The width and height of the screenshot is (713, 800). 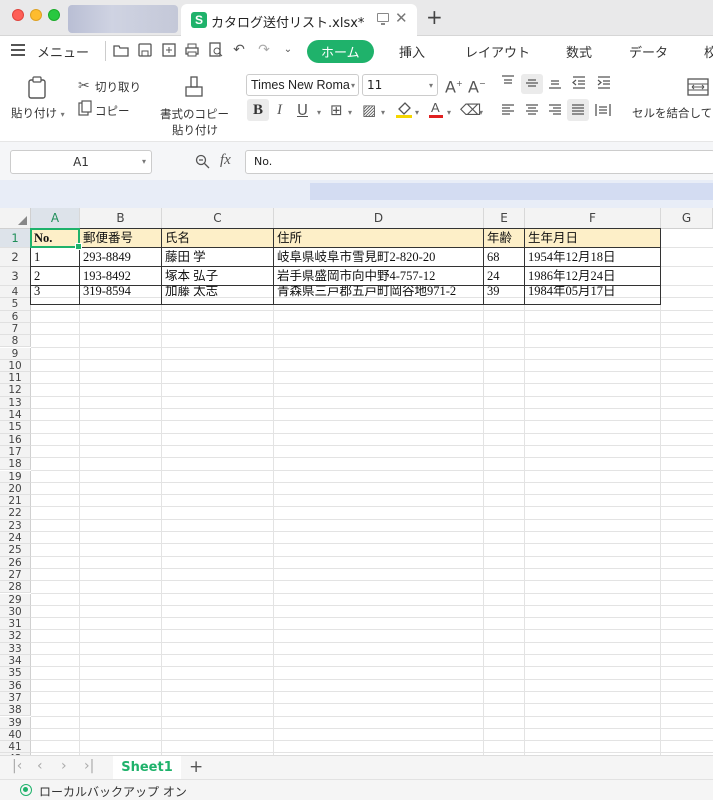 What do you see at coordinates (169, 50) in the screenshot?
I see `export-icon` at bounding box center [169, 50].